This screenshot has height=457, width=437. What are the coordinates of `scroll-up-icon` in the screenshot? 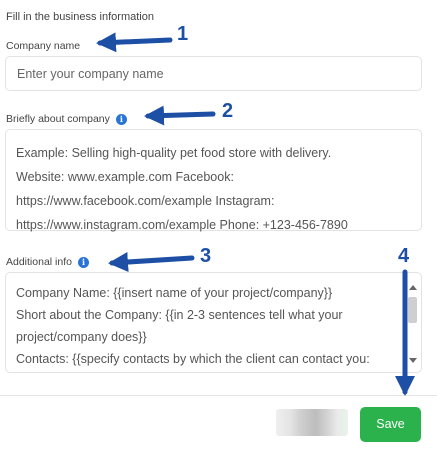 It's located at (413, 287).